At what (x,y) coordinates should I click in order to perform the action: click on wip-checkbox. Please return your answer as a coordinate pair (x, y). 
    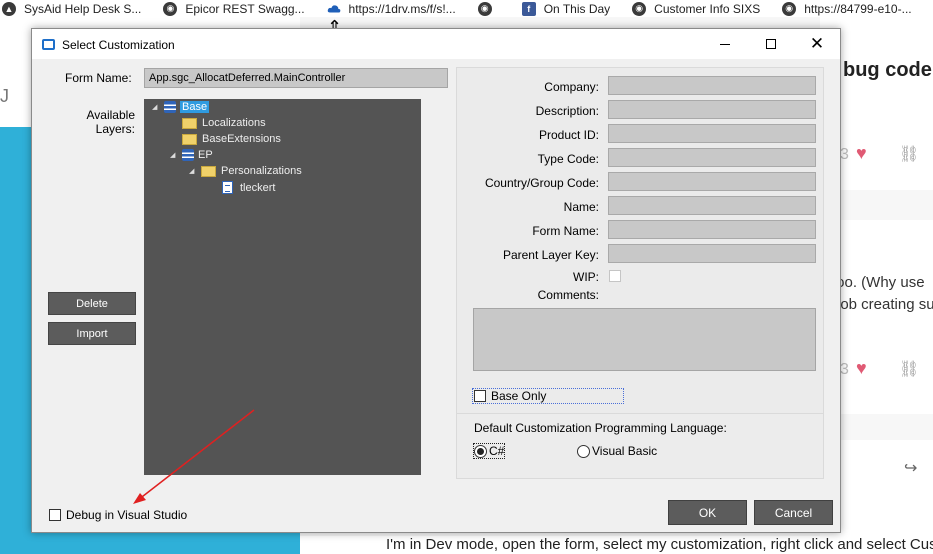
    Looking at the image, I should click on (615, 276).